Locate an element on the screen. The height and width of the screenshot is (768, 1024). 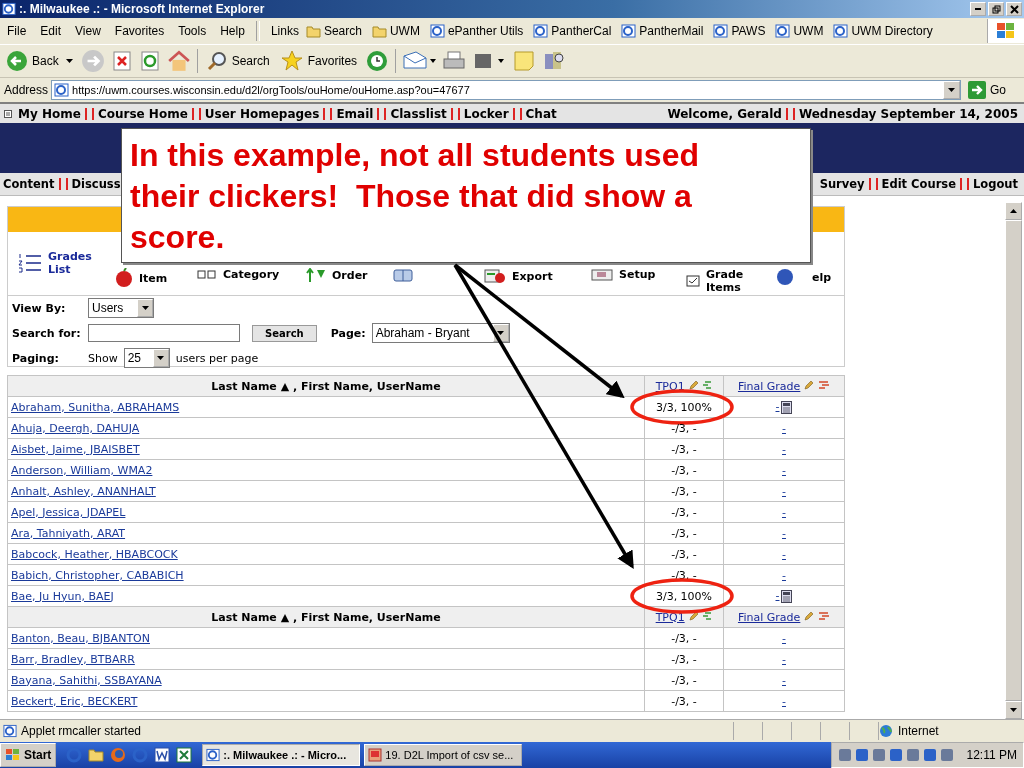
close-button is located at coordinates (1014, 9).